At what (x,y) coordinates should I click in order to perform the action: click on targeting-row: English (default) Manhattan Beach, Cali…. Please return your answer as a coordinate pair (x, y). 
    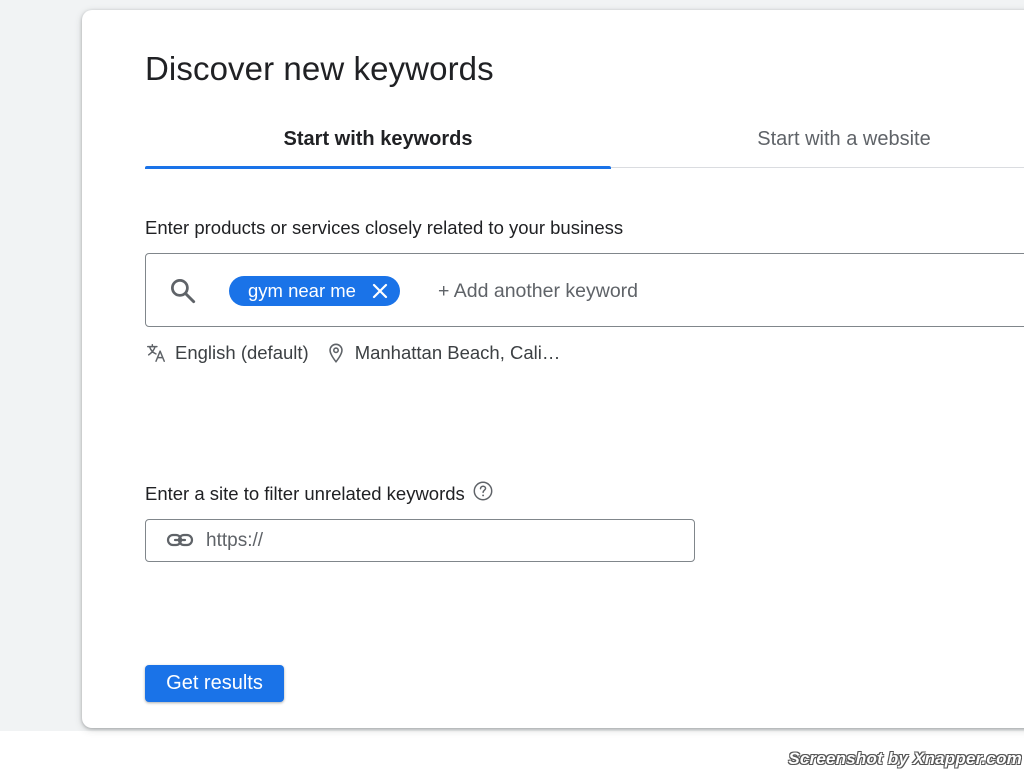
    Looking at the image, I should click on (352, 353).